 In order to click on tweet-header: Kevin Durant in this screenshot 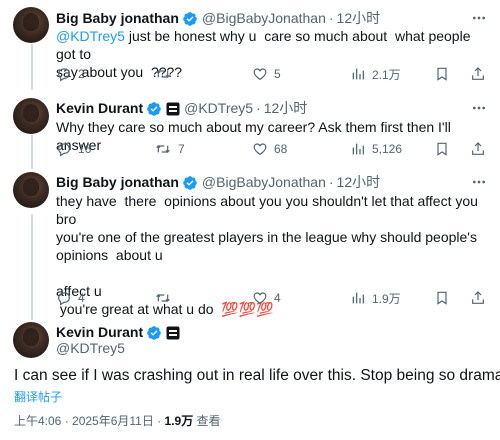, I will do `click(118, 332)`.